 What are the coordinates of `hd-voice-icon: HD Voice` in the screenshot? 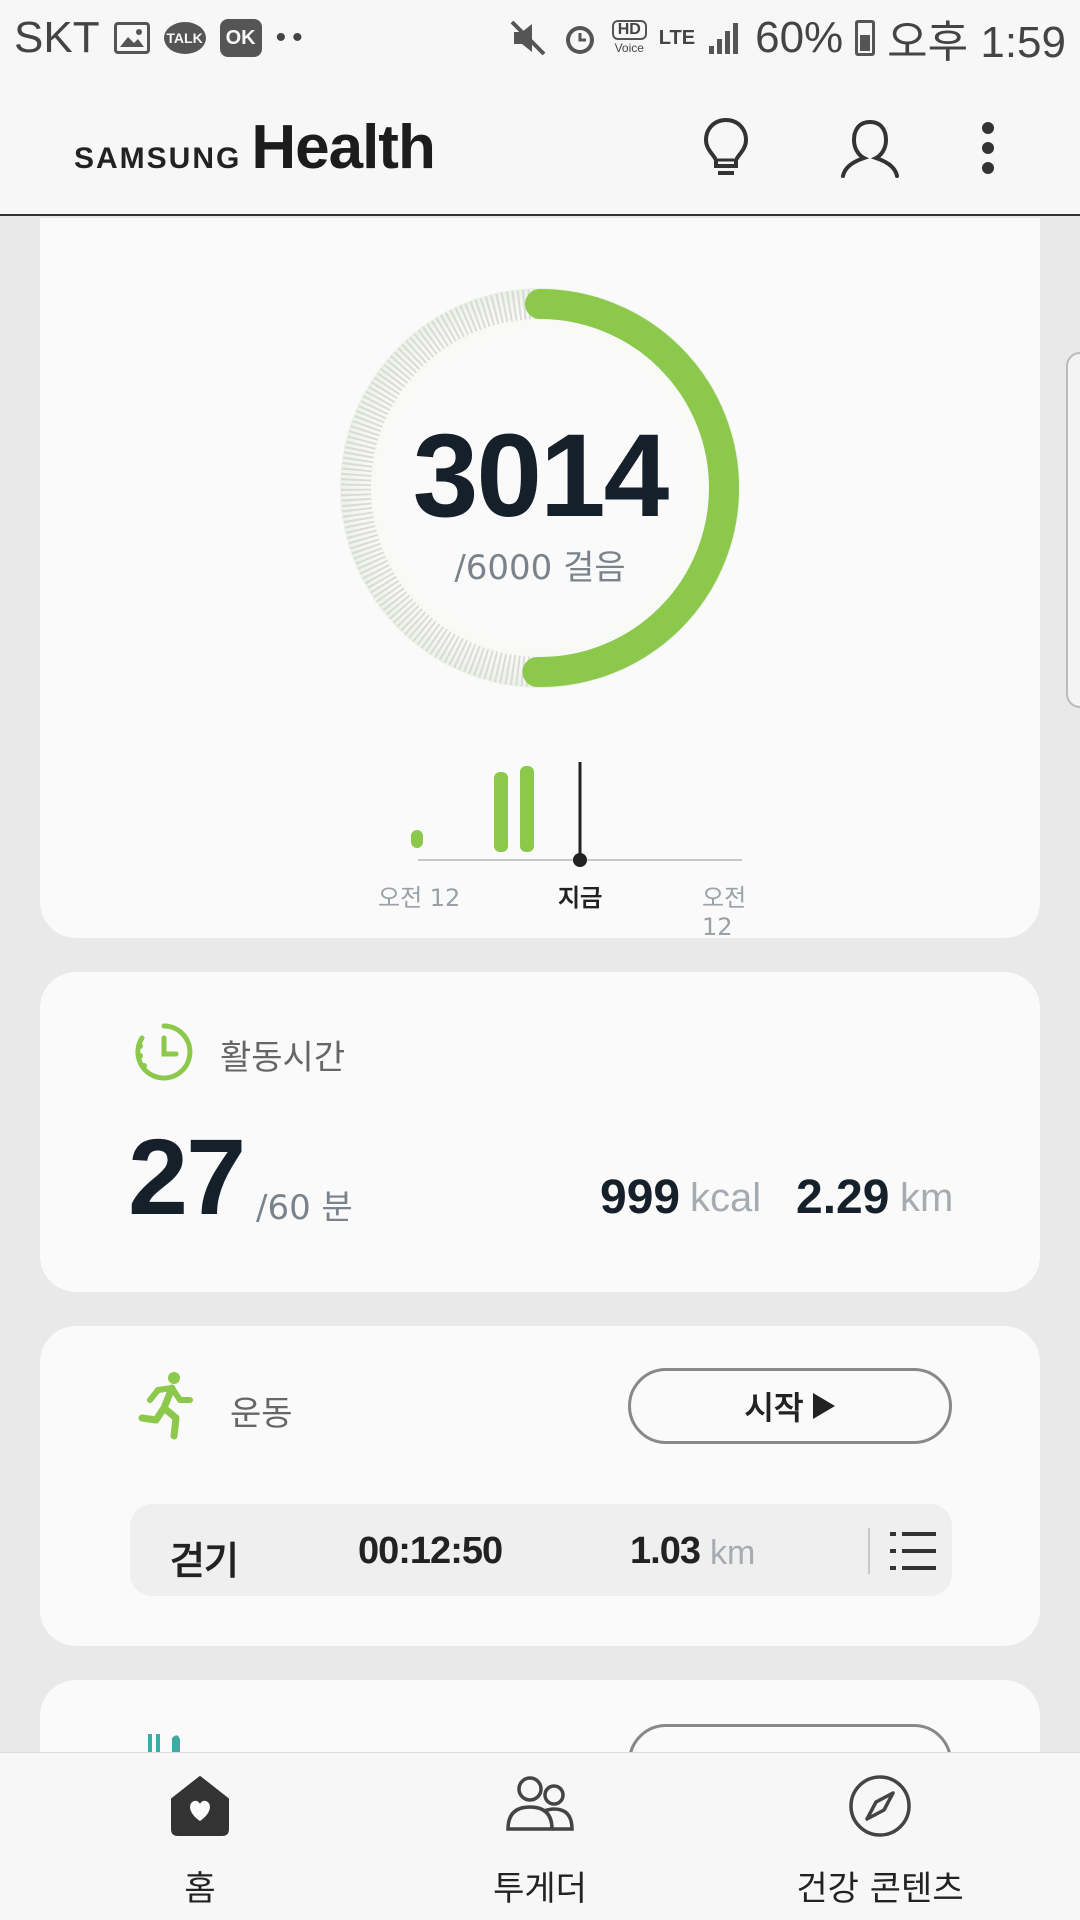 It's located at (629, 38).